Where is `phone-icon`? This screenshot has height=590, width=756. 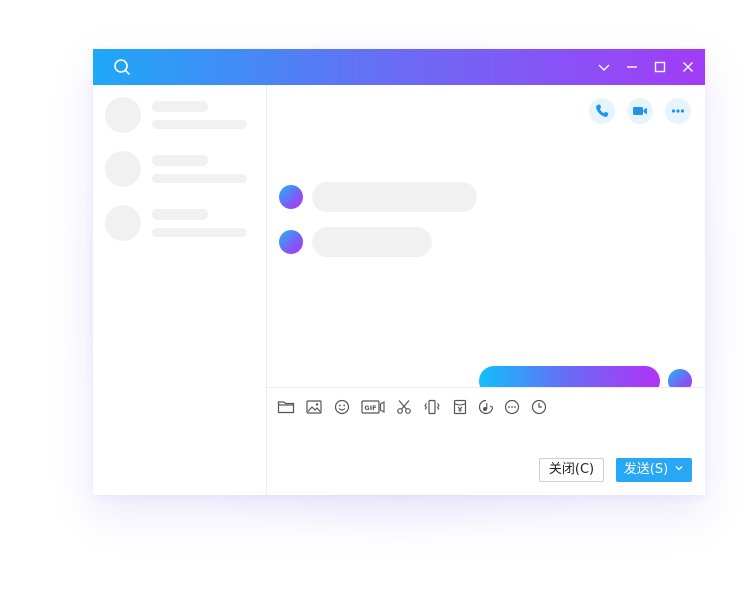
phone-icon is located at coordinates (602, 110).